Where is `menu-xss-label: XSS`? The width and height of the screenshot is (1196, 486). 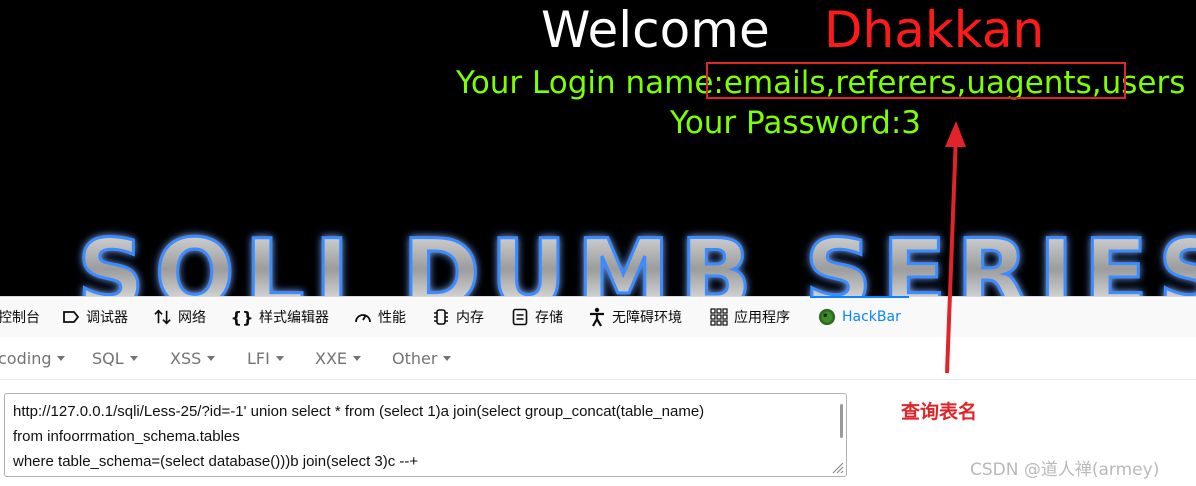
menu-xss-label: XSS is located at coordinates (186, 358).